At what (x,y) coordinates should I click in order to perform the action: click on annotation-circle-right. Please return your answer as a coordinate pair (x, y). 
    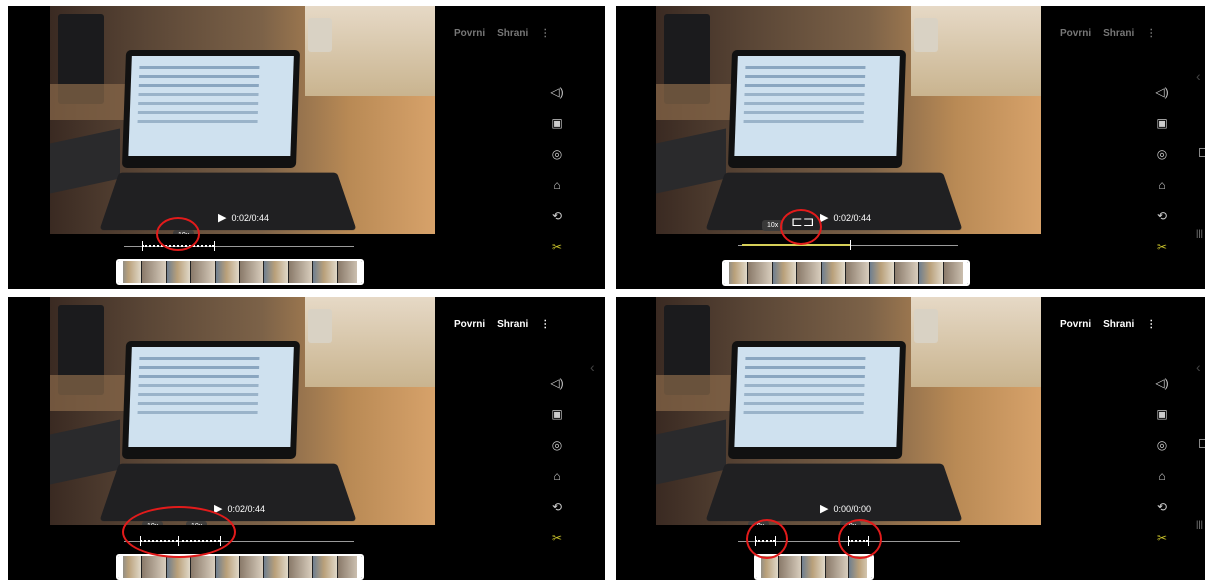
    Looking at the image, I should click on (860, 539).